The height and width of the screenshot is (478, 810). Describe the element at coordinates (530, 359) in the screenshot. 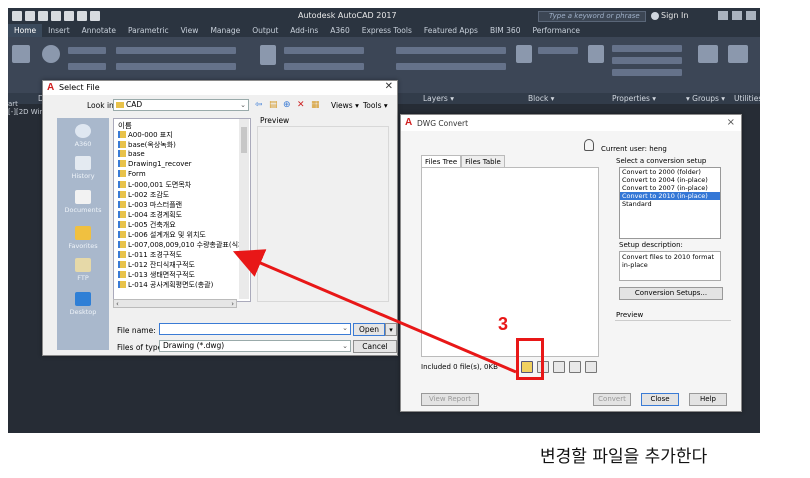

I see `highlight-box` at that location.